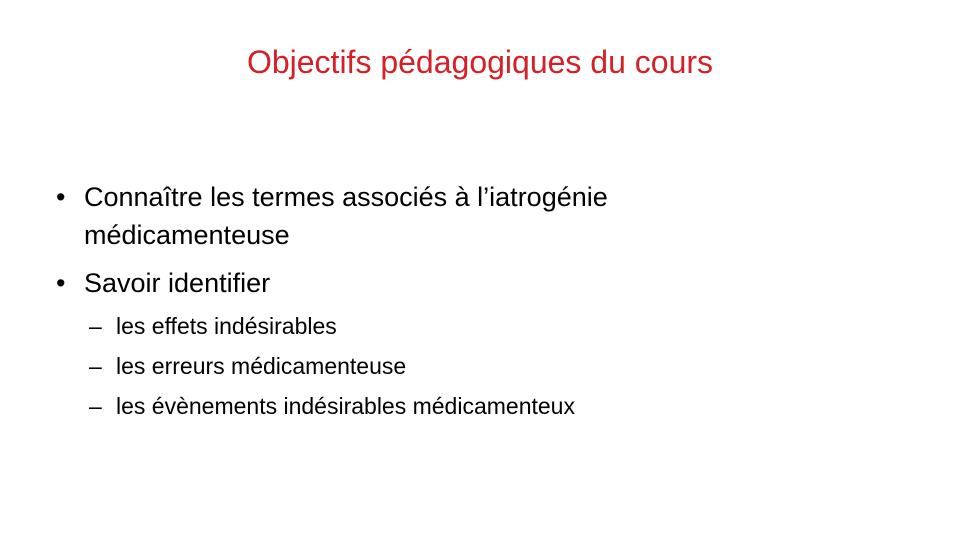 Image resolution: width=960 pixels, height=540 pixels. What do you see at coordinates (177, 283) in the screenshot?
I see `bullet-text: Savoir identifier` at bounding box center [177, 283].